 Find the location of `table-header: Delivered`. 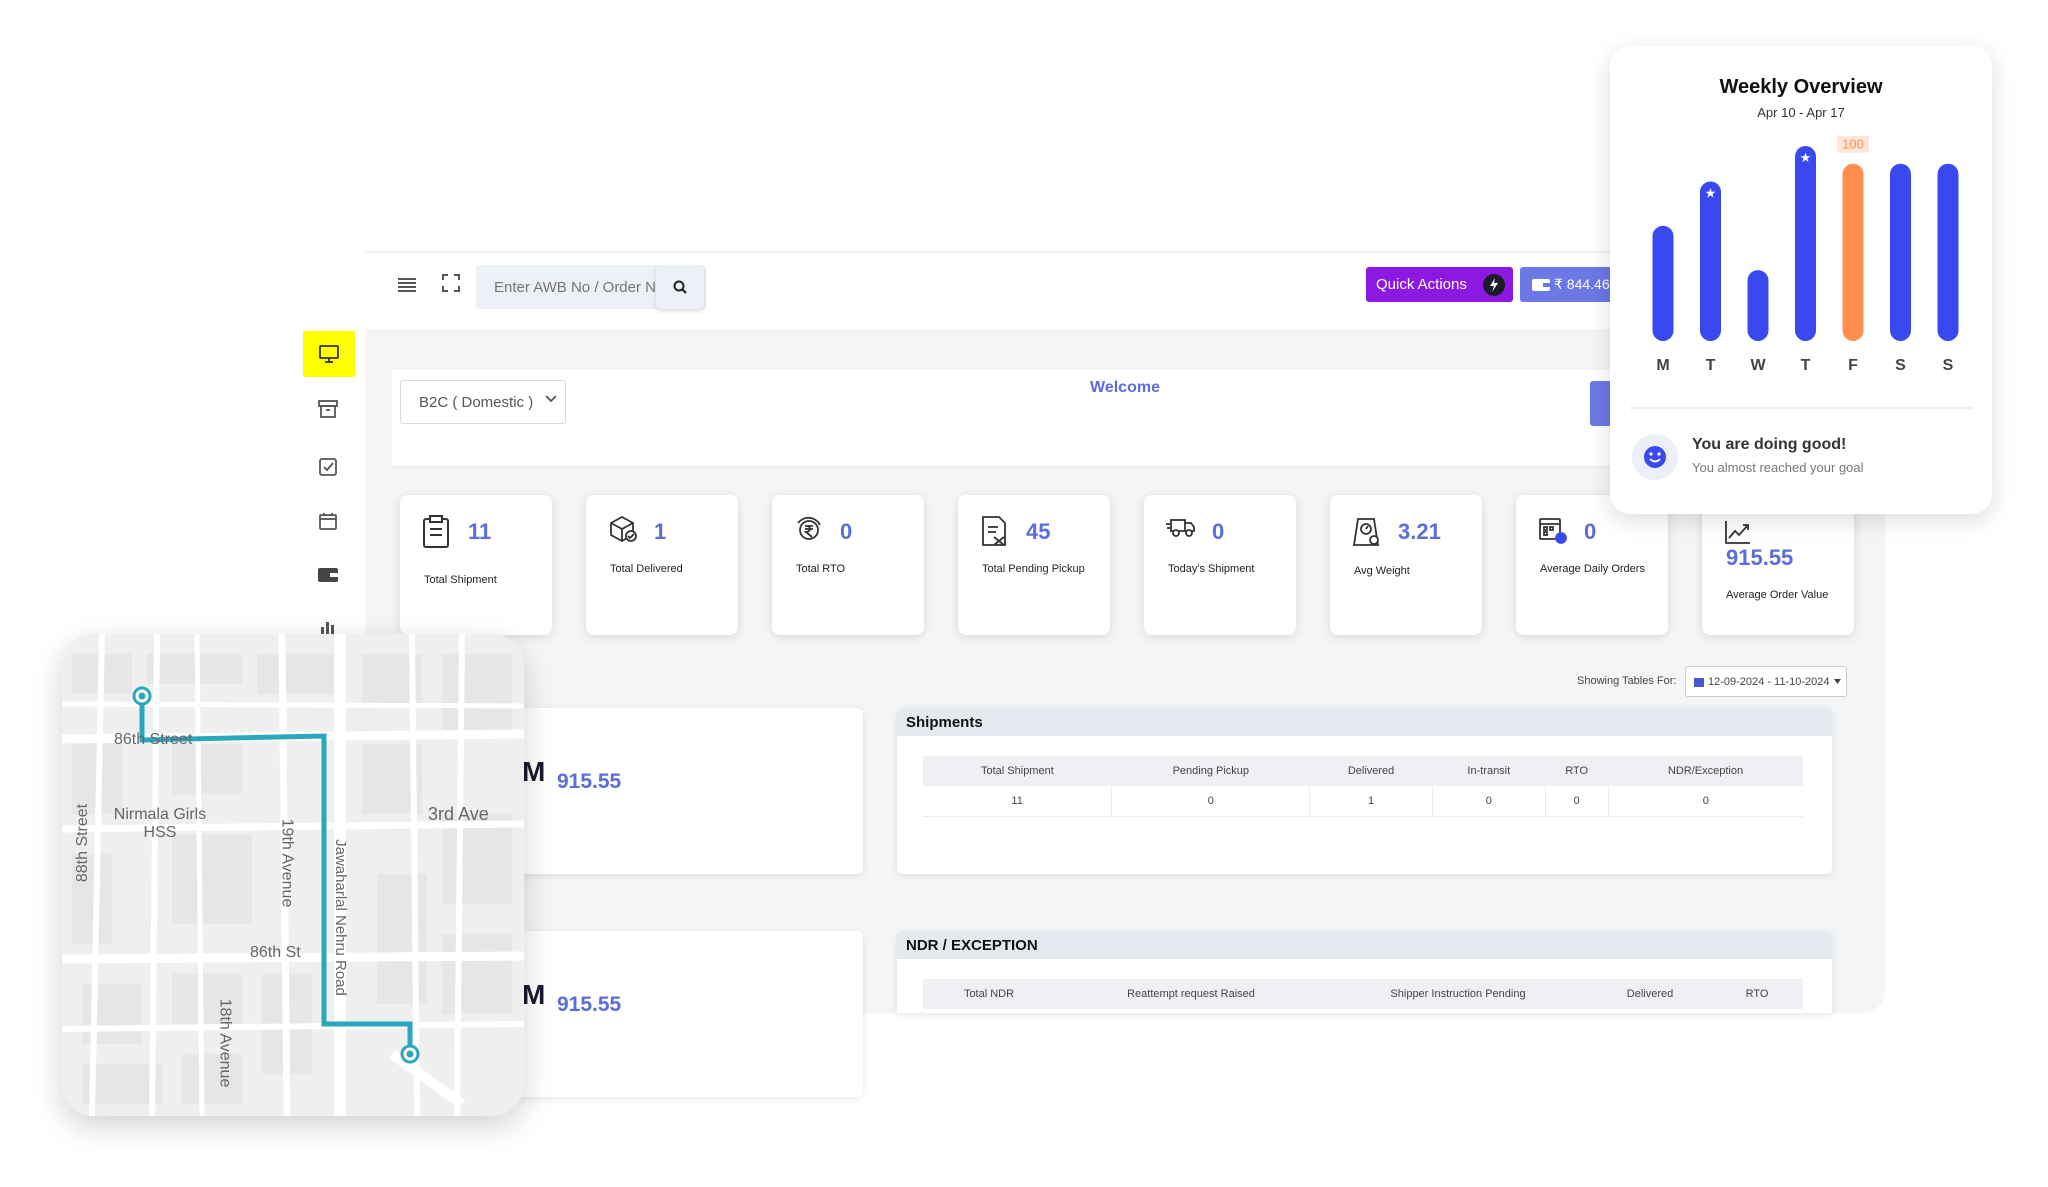

table-header: Delivered is located at coordinates (1371, 771).